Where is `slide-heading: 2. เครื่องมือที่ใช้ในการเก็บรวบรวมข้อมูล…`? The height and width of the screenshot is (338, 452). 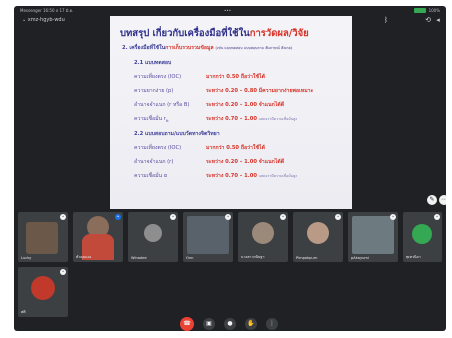 slide-heading: 2. เครื่องมือที่ใช้ในการเก็บรวบรวมข้อมูล… is located at coordinates (207, 48).